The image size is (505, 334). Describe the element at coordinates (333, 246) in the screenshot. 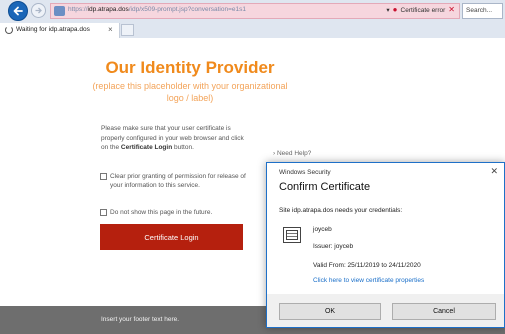

I see `certificate-issuer: Issuer: joyceb` at that location.